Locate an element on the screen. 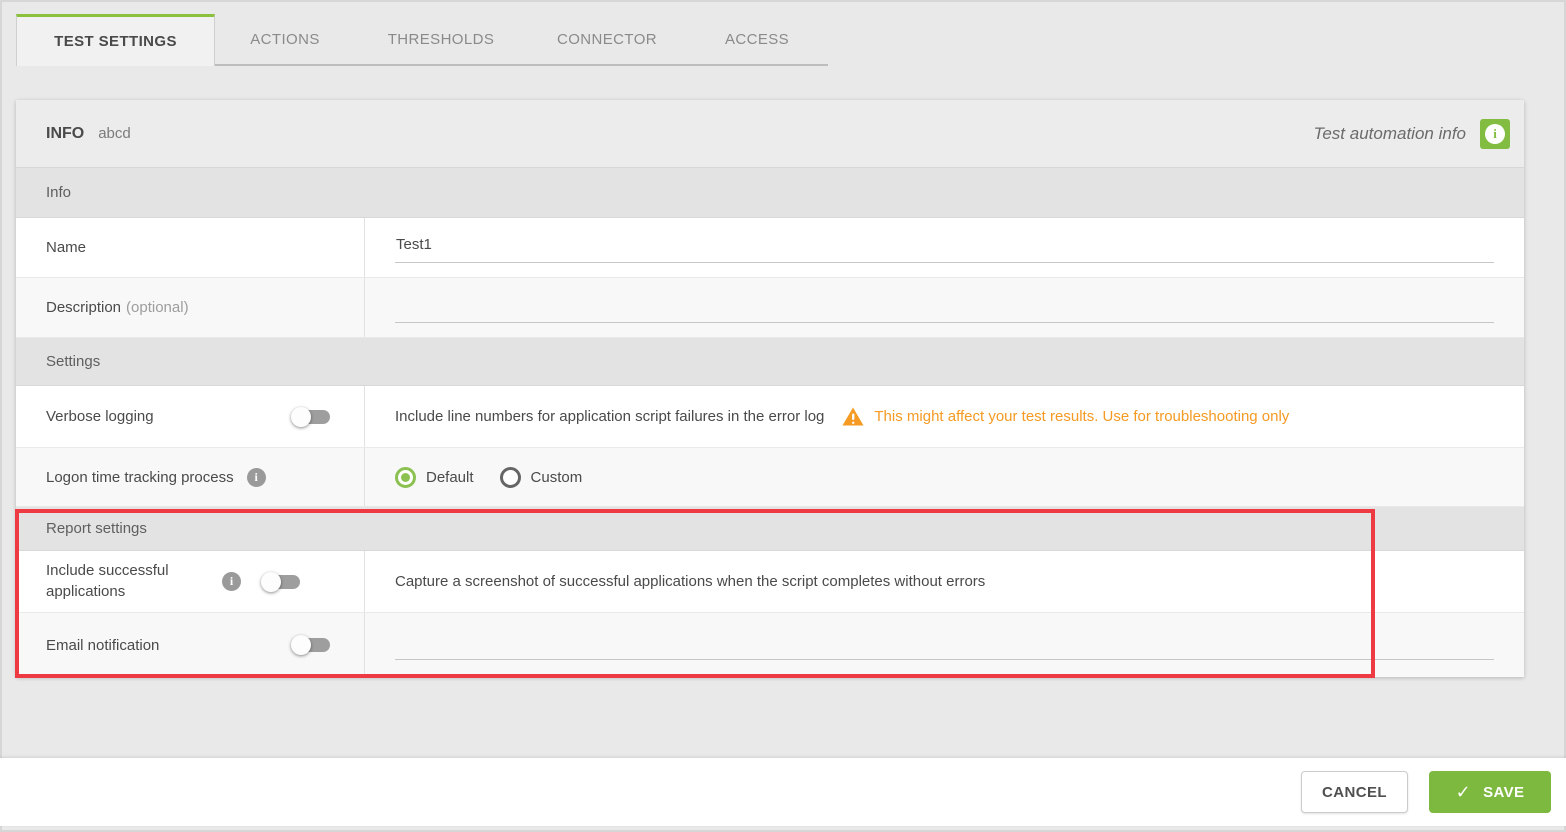 The height and width of the screenshot is (832, 1566). save-button: ✓ SAVE is located at coordinates (1490, 792).